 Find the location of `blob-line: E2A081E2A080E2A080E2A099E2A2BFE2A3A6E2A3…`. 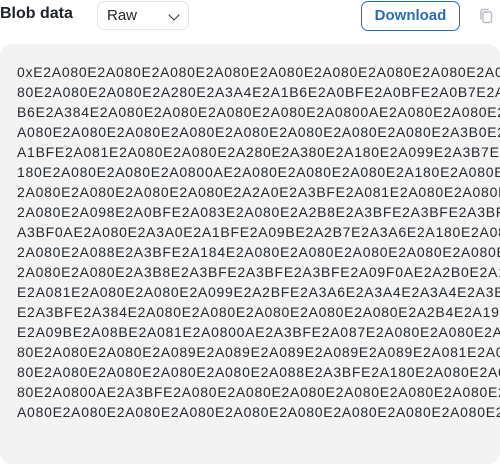

blob-line: E2A081E2A080E2A080E2A099E2A2BFE2A3A6E2A3… is located at coordinates (258, 292).